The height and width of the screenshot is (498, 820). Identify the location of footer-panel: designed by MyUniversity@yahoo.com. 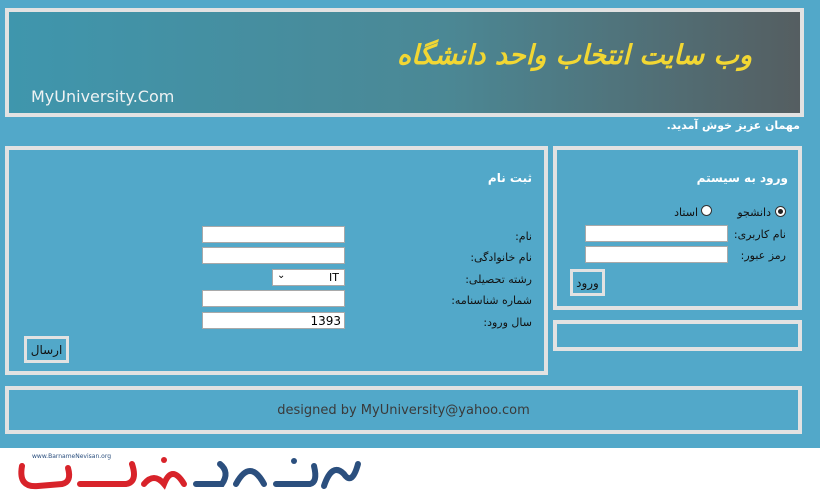
(403, 410).